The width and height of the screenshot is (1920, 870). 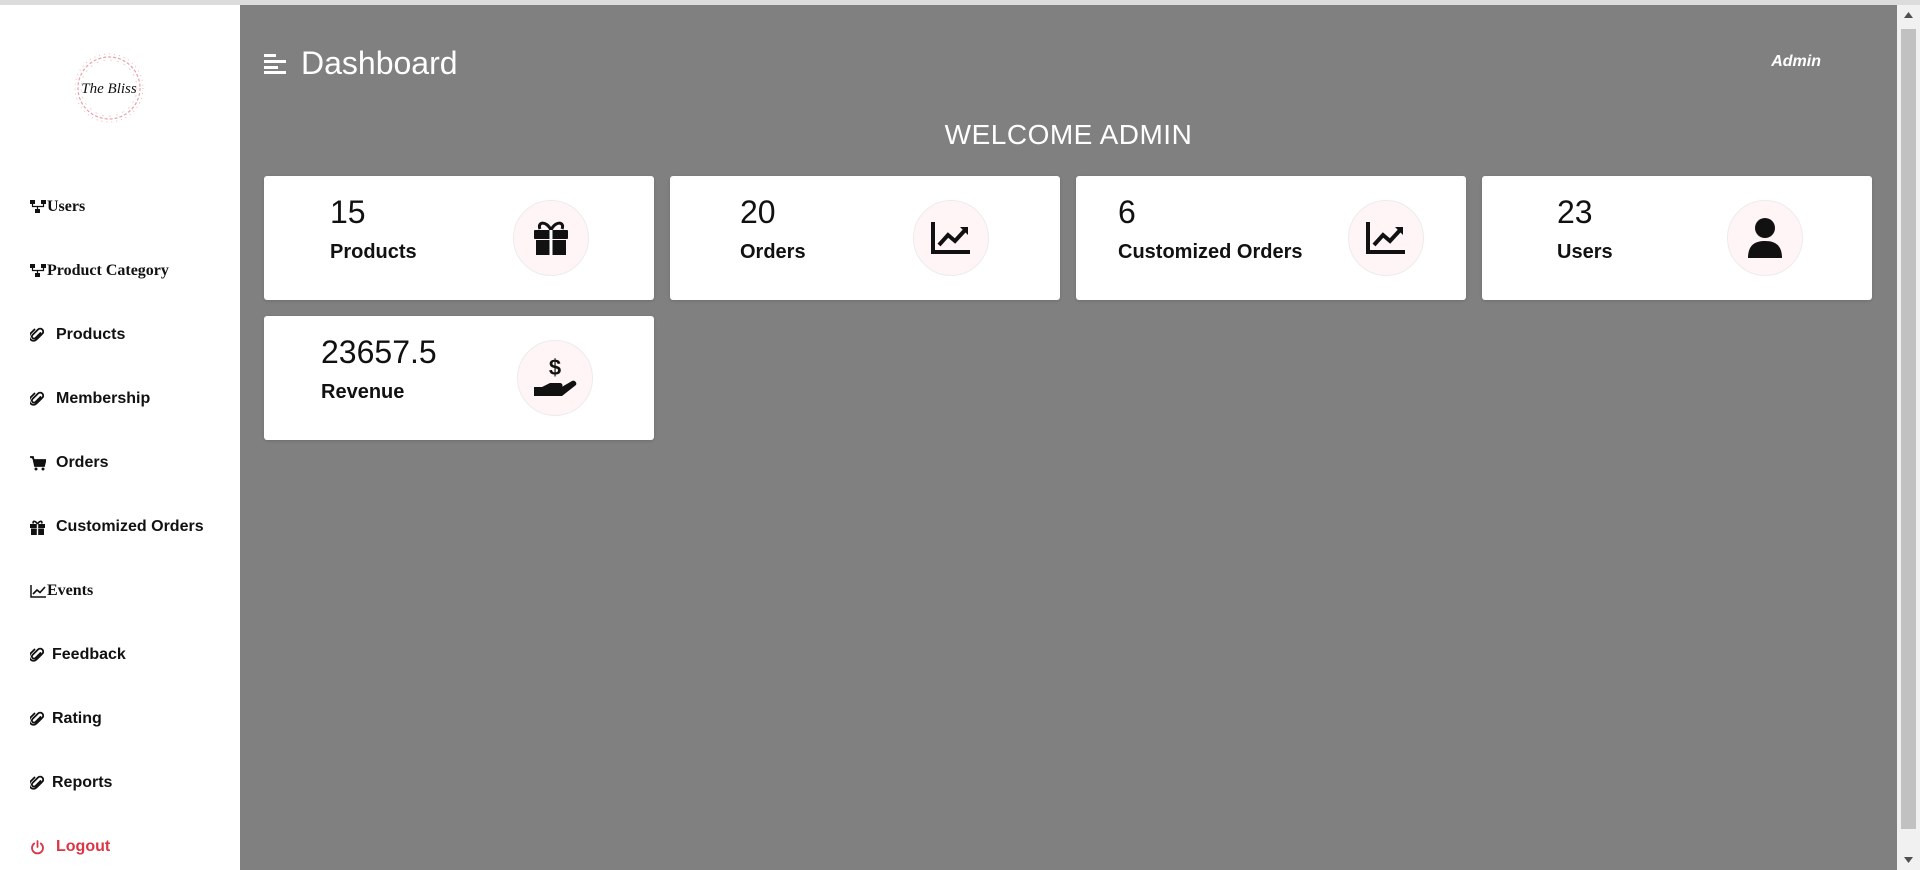 I want to click on sidebar-item-logout: Logout, so click(x=70, y=847).